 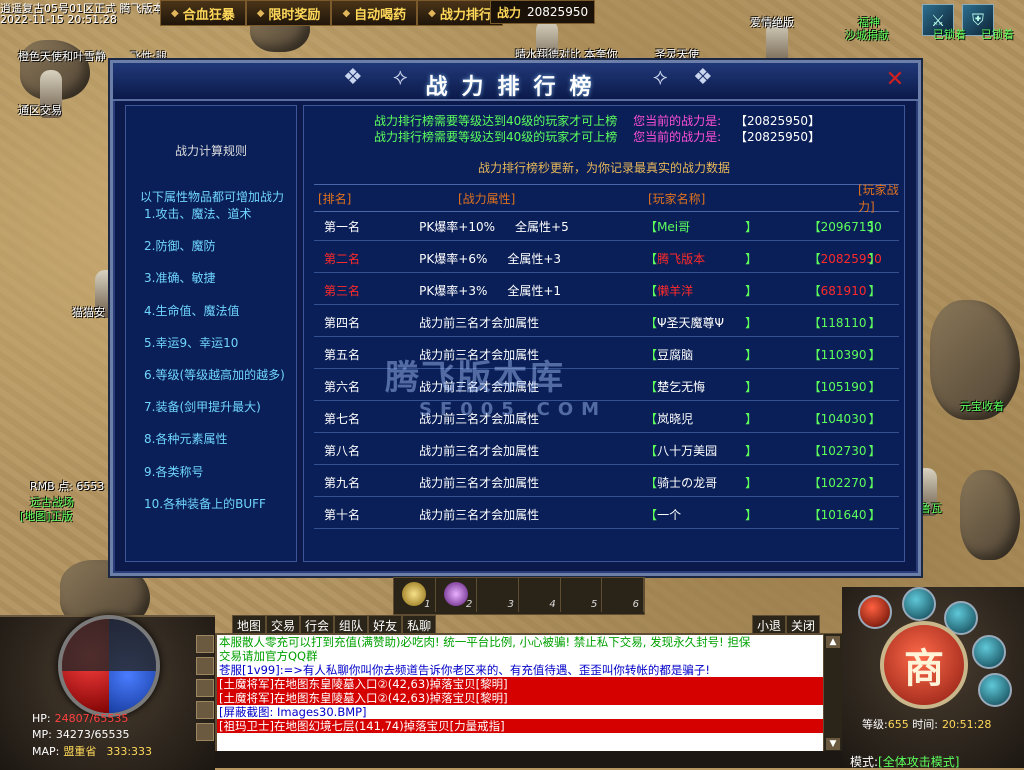 What do you see at coordinates (849, 482) in the screenshot?
I see `power-cell: 【102270】` at bounding box center [849, 482].